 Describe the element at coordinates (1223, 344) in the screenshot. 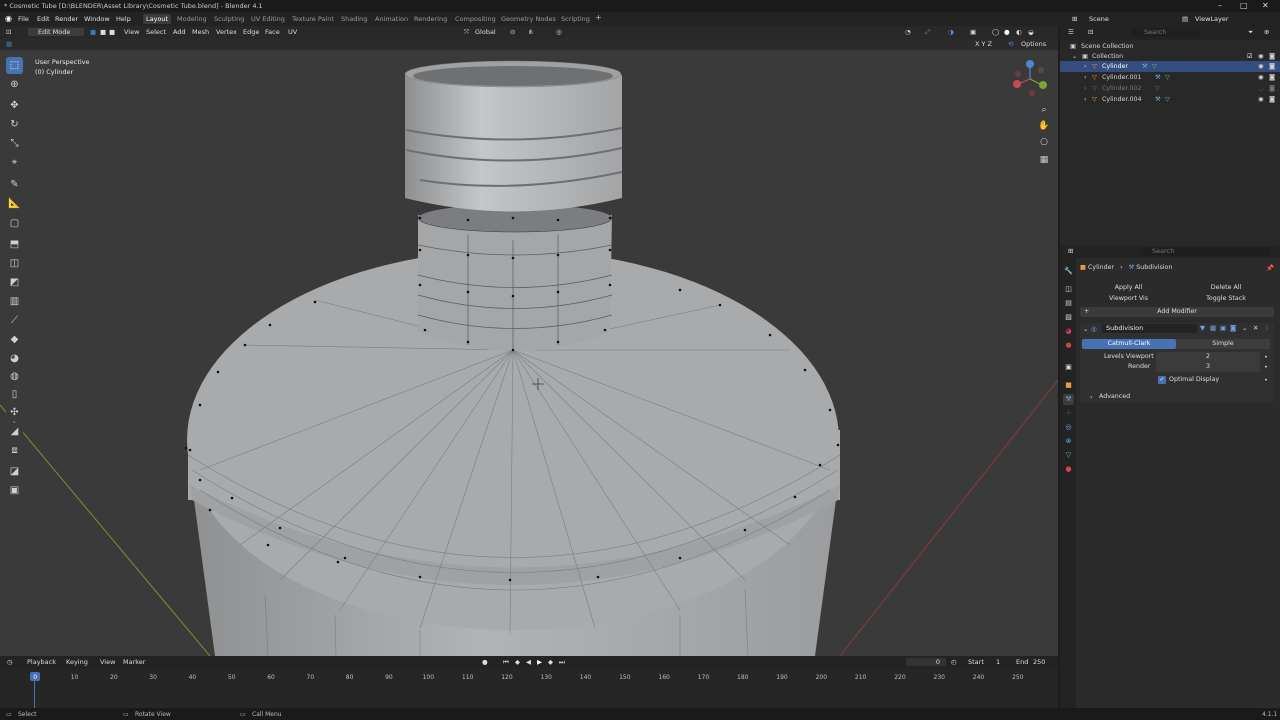

I see `simple-option: Simple` at that location.